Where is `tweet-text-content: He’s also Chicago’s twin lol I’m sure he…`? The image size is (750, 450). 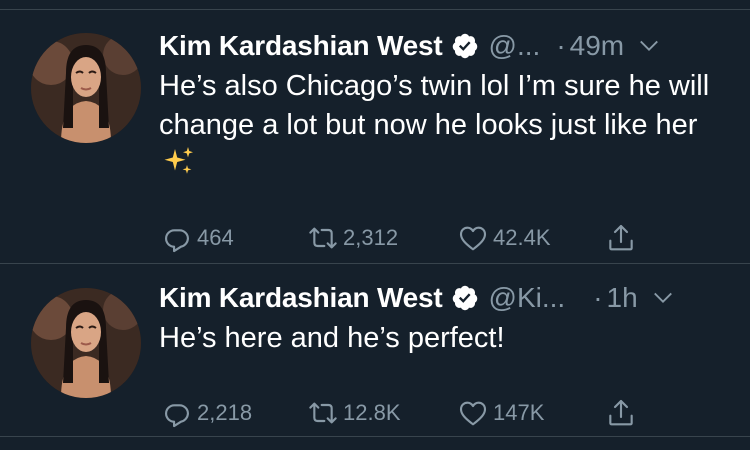
tweet-text-content: He’s also Chicago’s twin lol I’m sure he… is located at coordinates (434, 105).